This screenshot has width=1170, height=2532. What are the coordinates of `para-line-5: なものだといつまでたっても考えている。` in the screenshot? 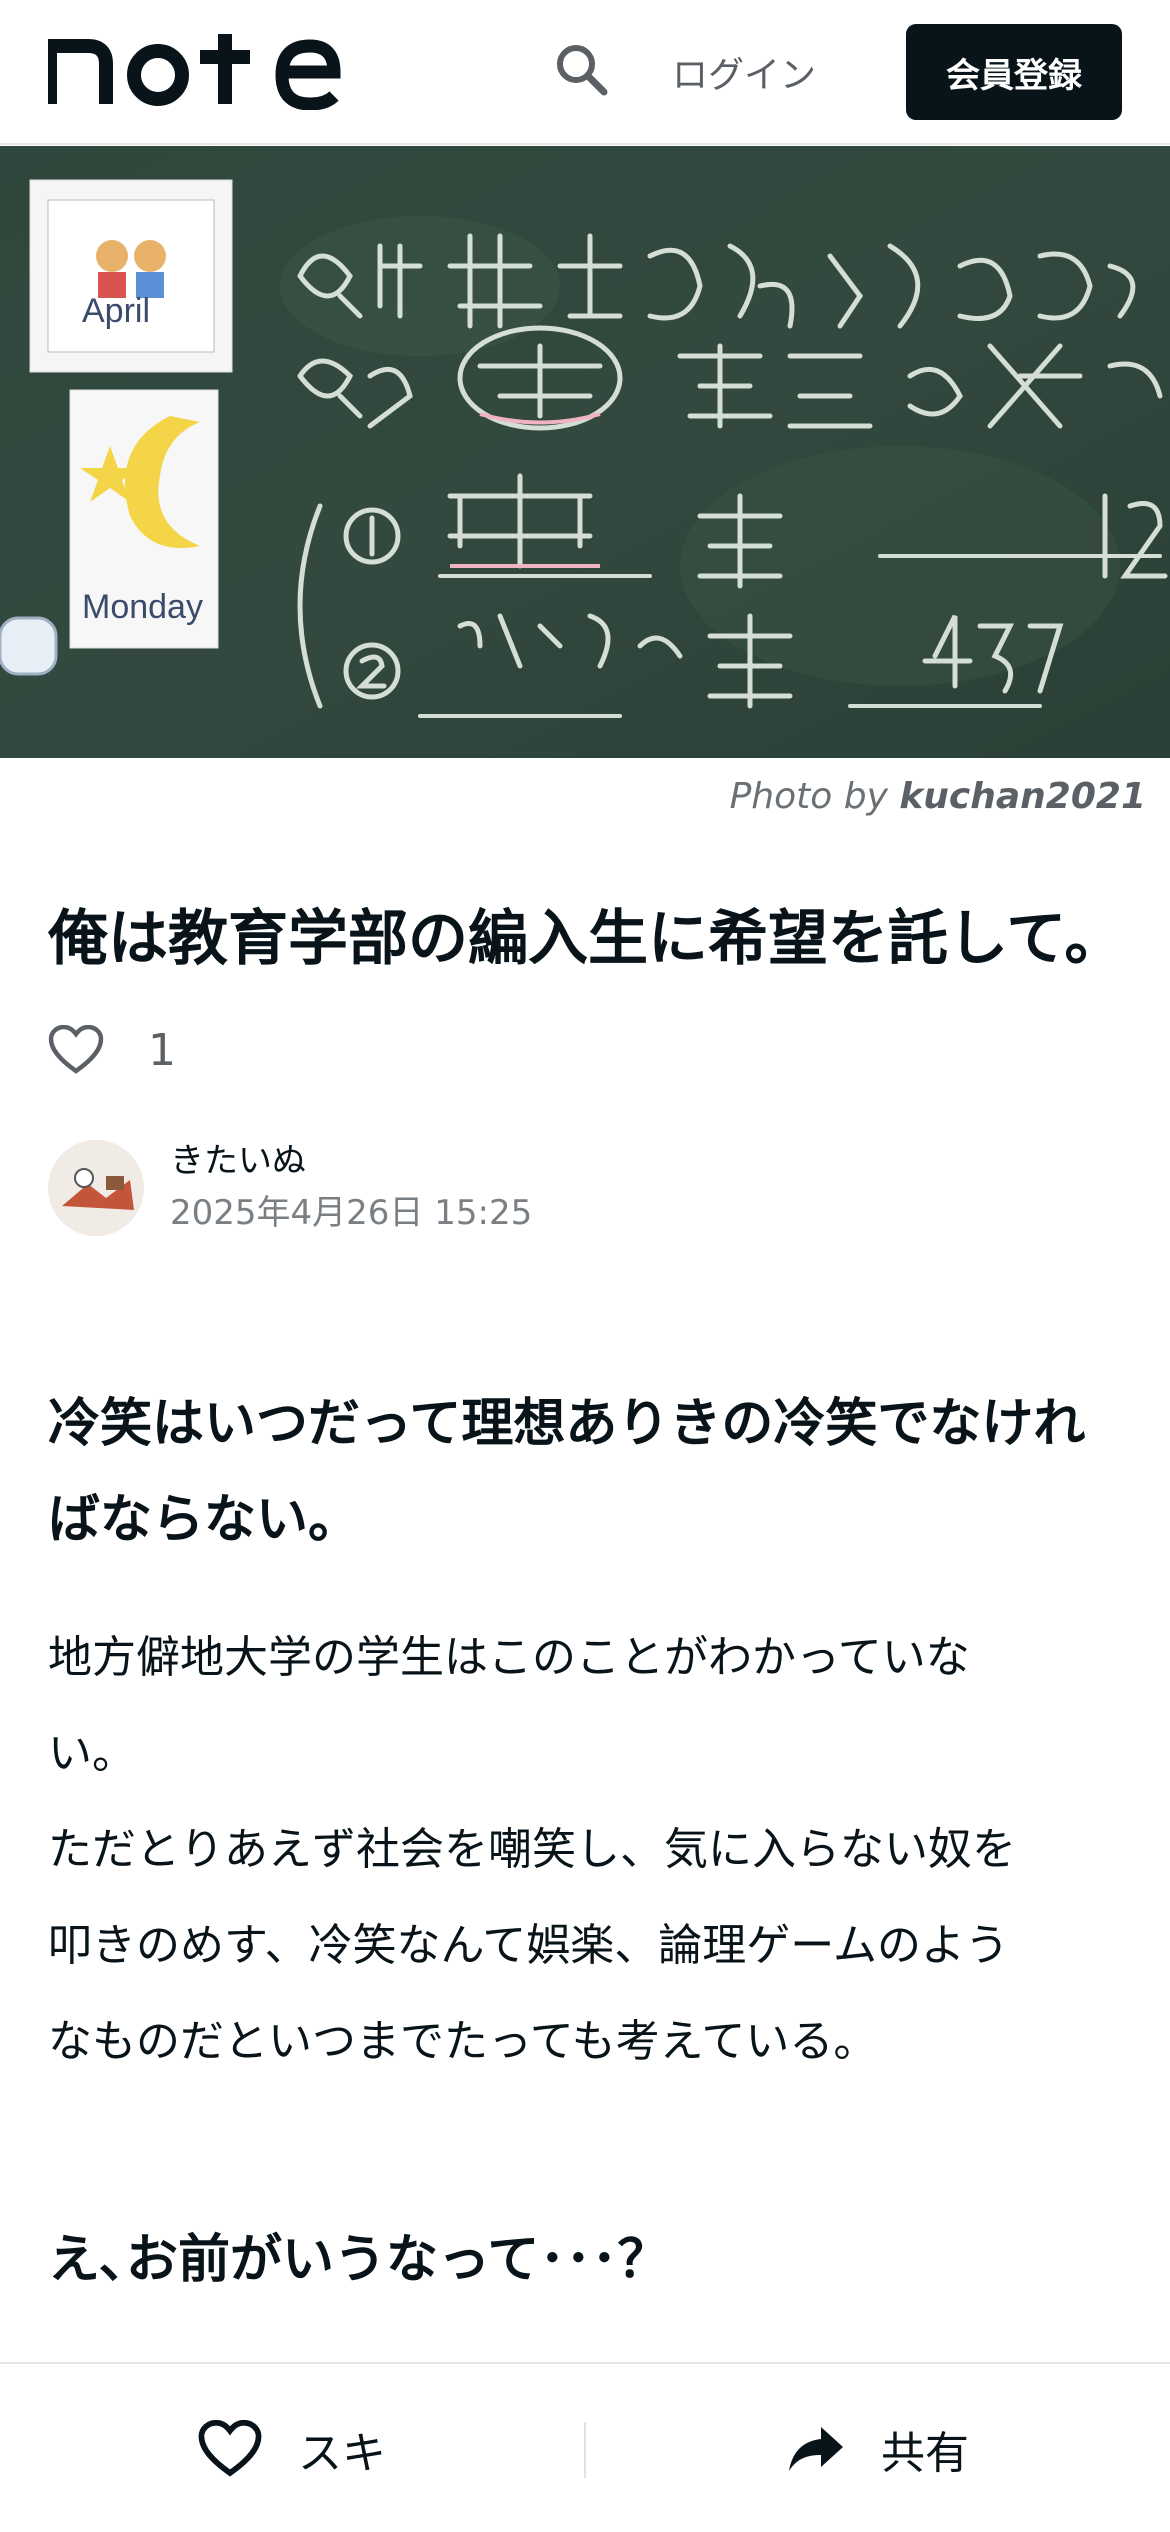 It's located at (463, 2041).